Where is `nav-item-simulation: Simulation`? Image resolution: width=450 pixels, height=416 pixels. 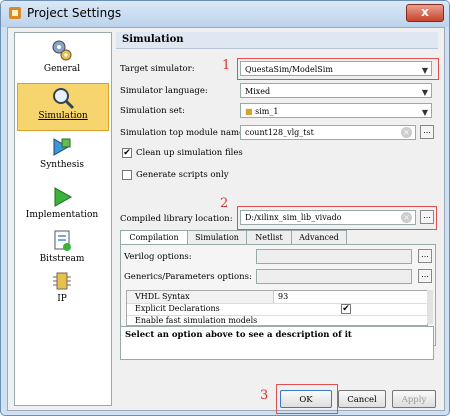 nav-item-simulation: Simulation is located at coordinates (63, 107).